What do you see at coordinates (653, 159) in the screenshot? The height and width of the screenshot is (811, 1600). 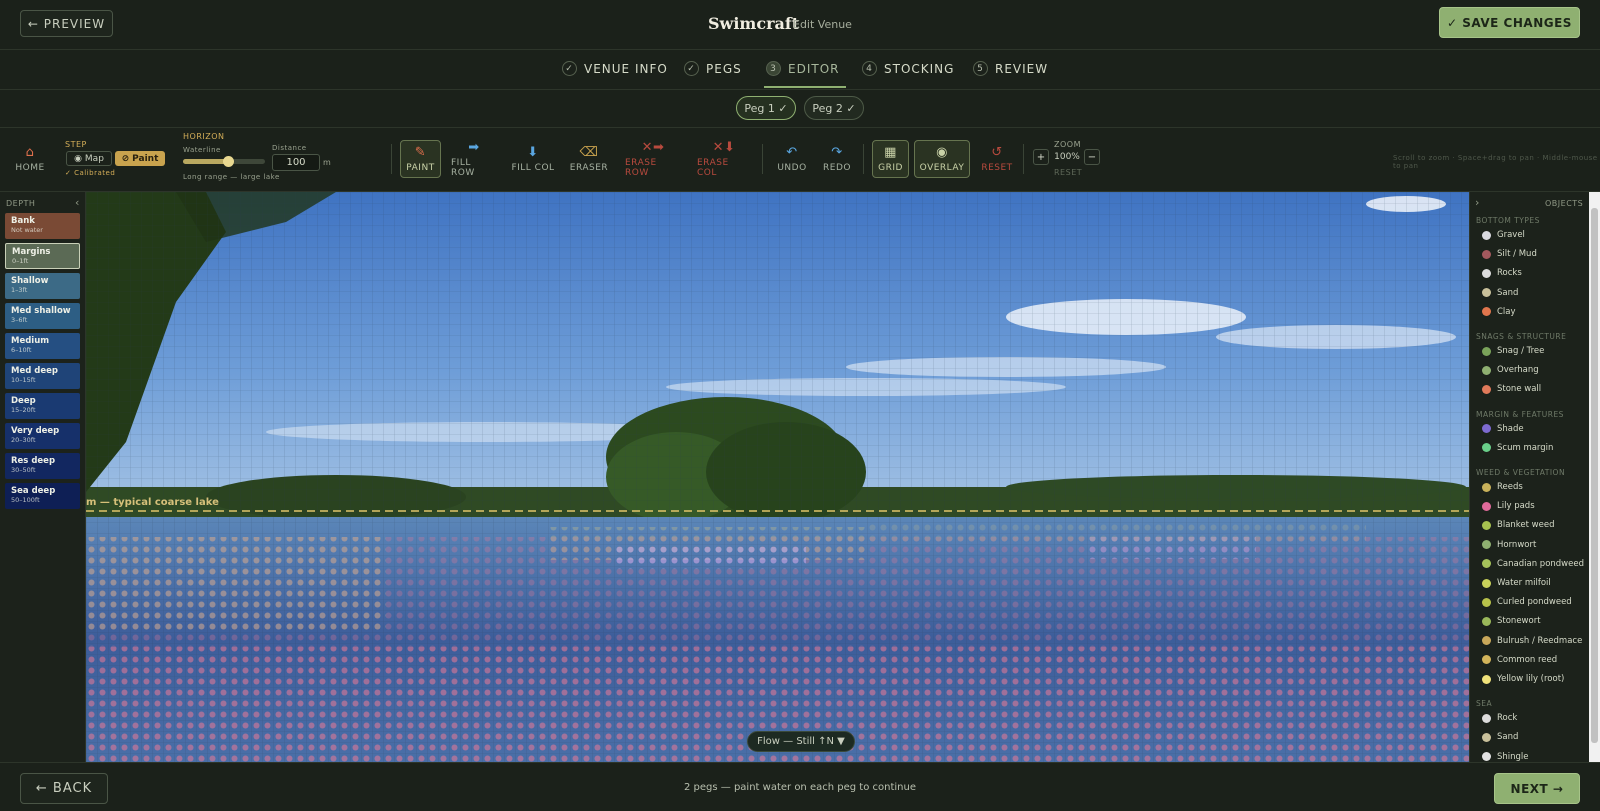 I see `erase-row-button: ✕➡ ERASE ROW` at bounding box center [653, 159].